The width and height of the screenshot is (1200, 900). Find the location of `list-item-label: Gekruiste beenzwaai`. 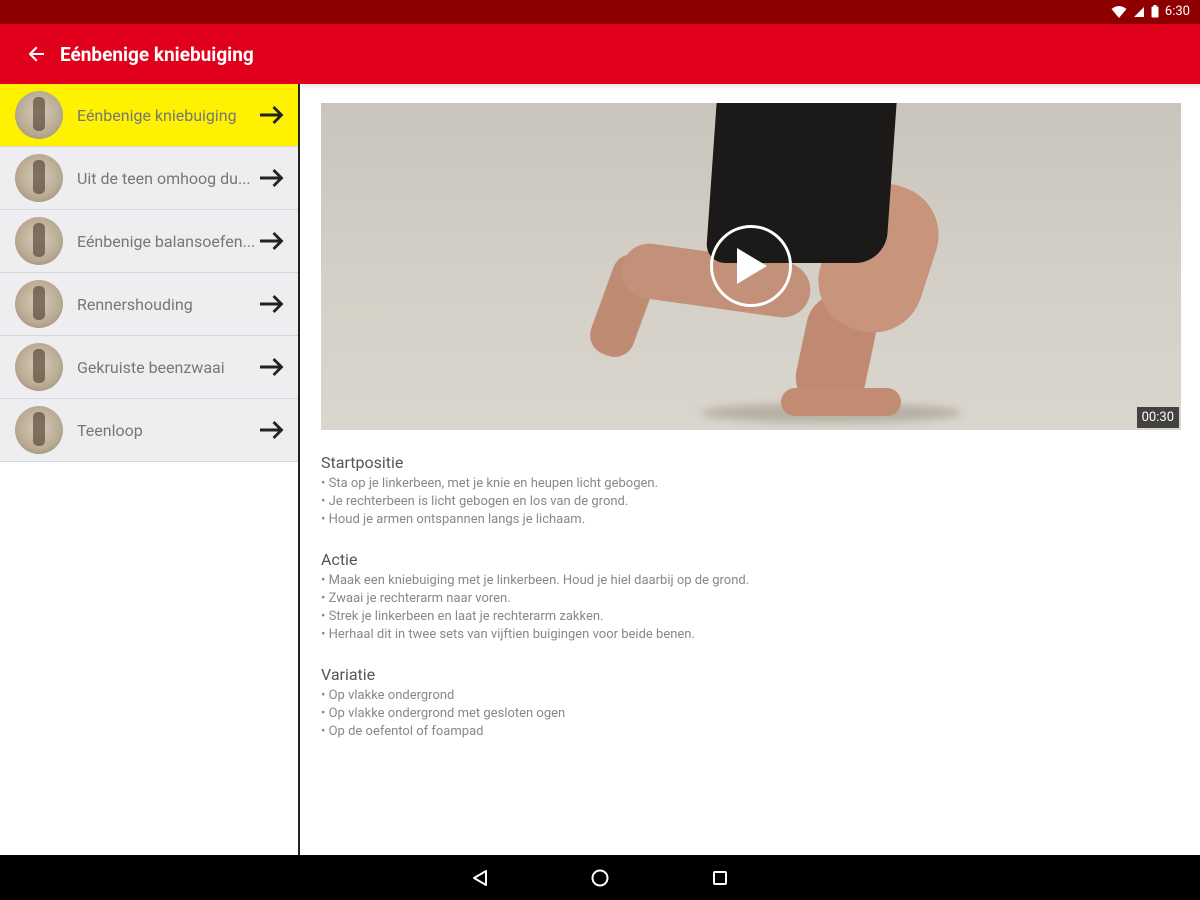

list-item-label: Gekruiste beenzwaai is located at coordinates (151, 367).